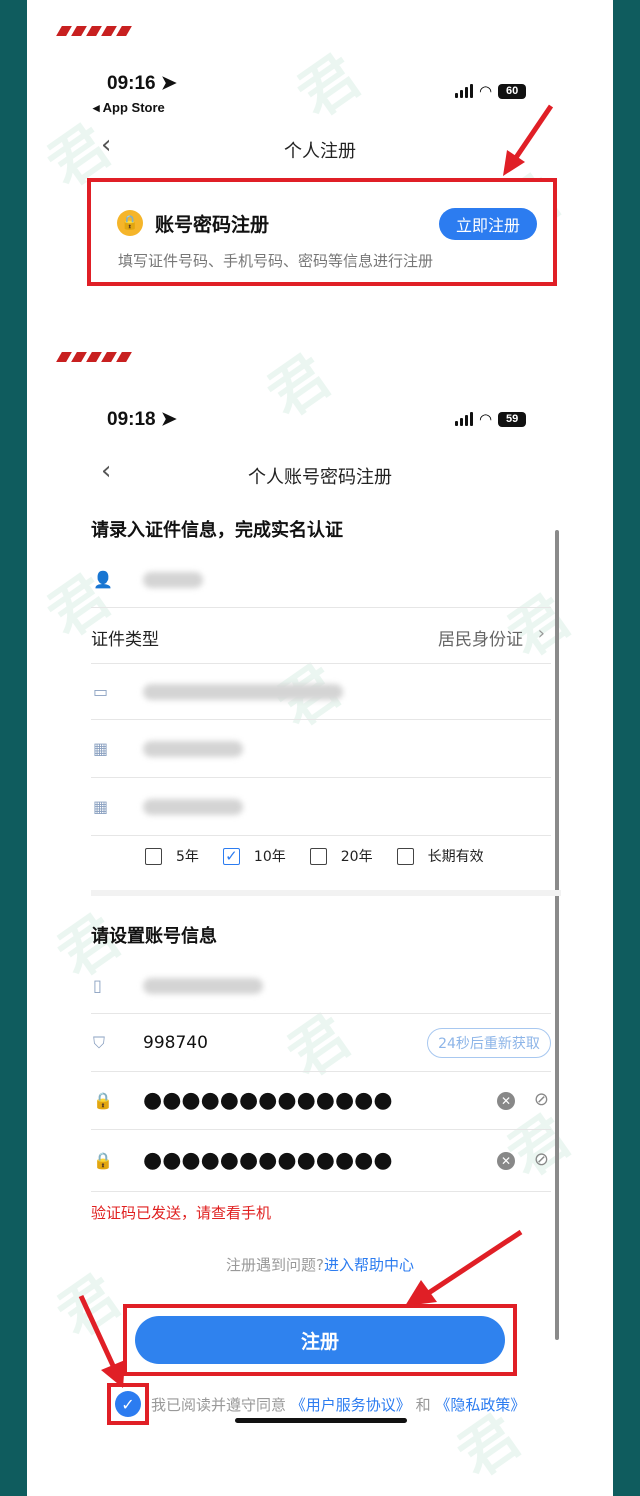 This screenshot has width=640, height=1496. What do you see at coordinates (254, 856) in the screenshot?
I see `period-option-10: ✓ 10年` at bounding box center [254, 856].